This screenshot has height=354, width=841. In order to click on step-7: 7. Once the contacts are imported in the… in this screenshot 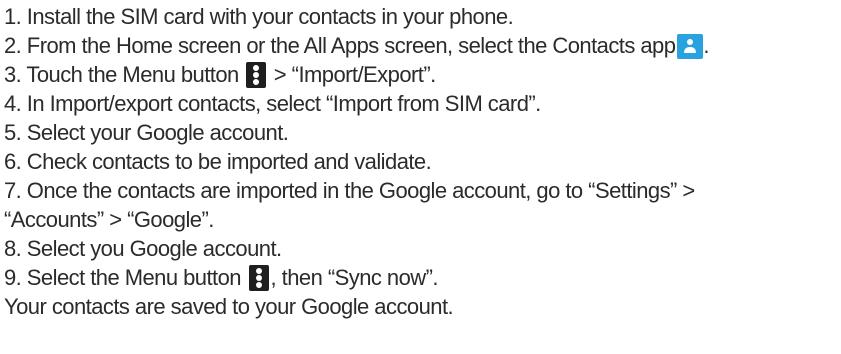, I will do `click(349, 190)`.